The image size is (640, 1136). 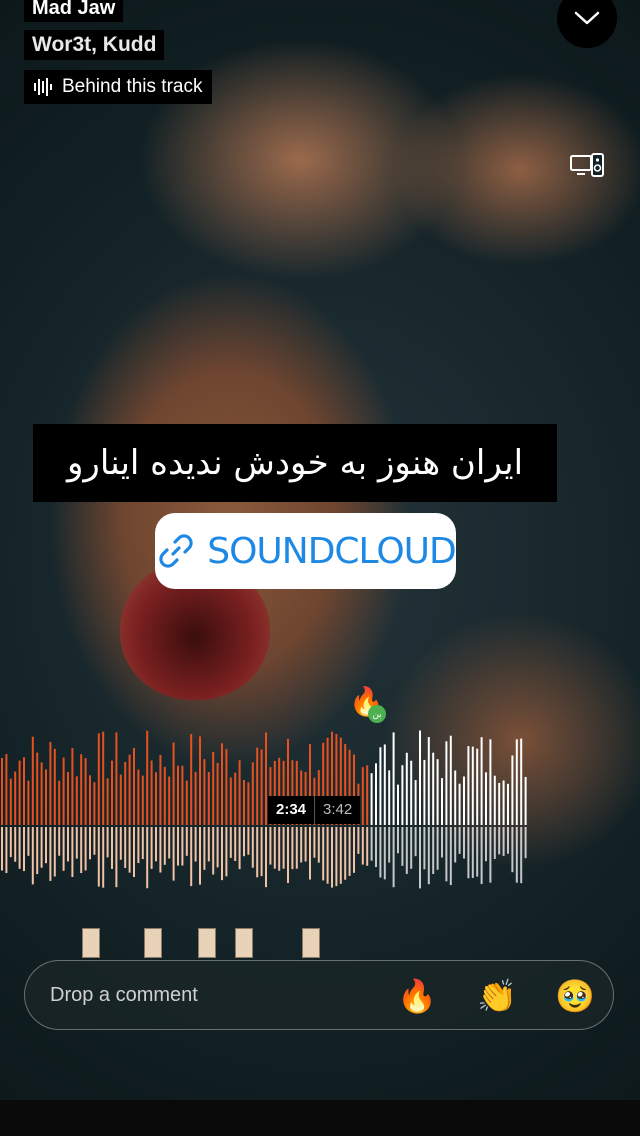 I want to click on track-title: Mad Jaw, so click(x=74, y=11).